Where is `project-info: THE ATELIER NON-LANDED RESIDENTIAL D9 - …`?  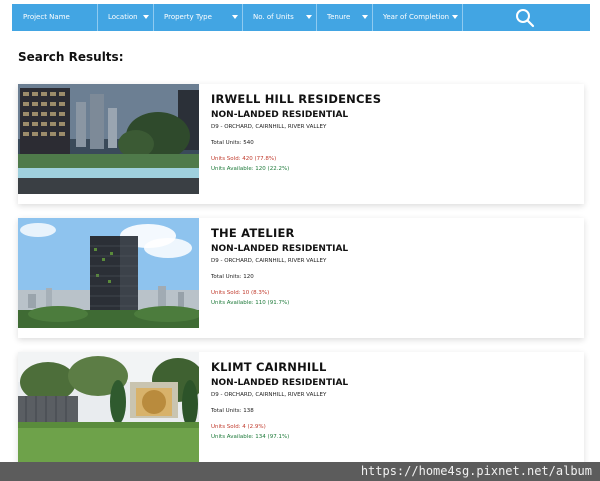
project-info: THE ATELIER NON-LANDED RESIDENTIAL D9 - … is located at coordinates (279, 266).